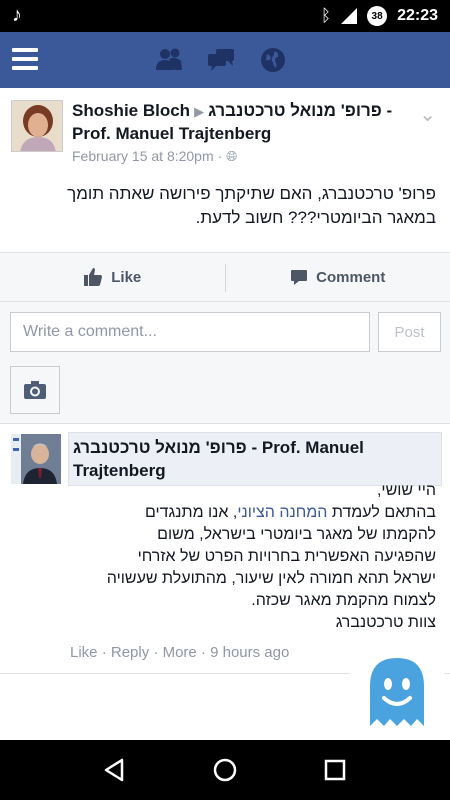 The image size is (450, 800). Describe the element at coordinates (250, 652) in the screenshot. I see `comment-time: 9 hours ago` at that location.